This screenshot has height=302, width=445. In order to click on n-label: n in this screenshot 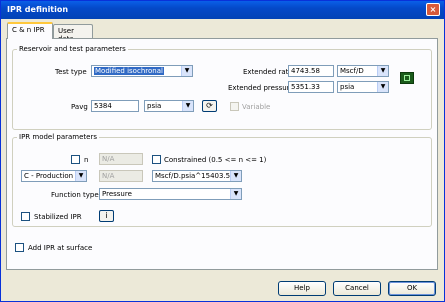, I will do `click(86, 160)`.